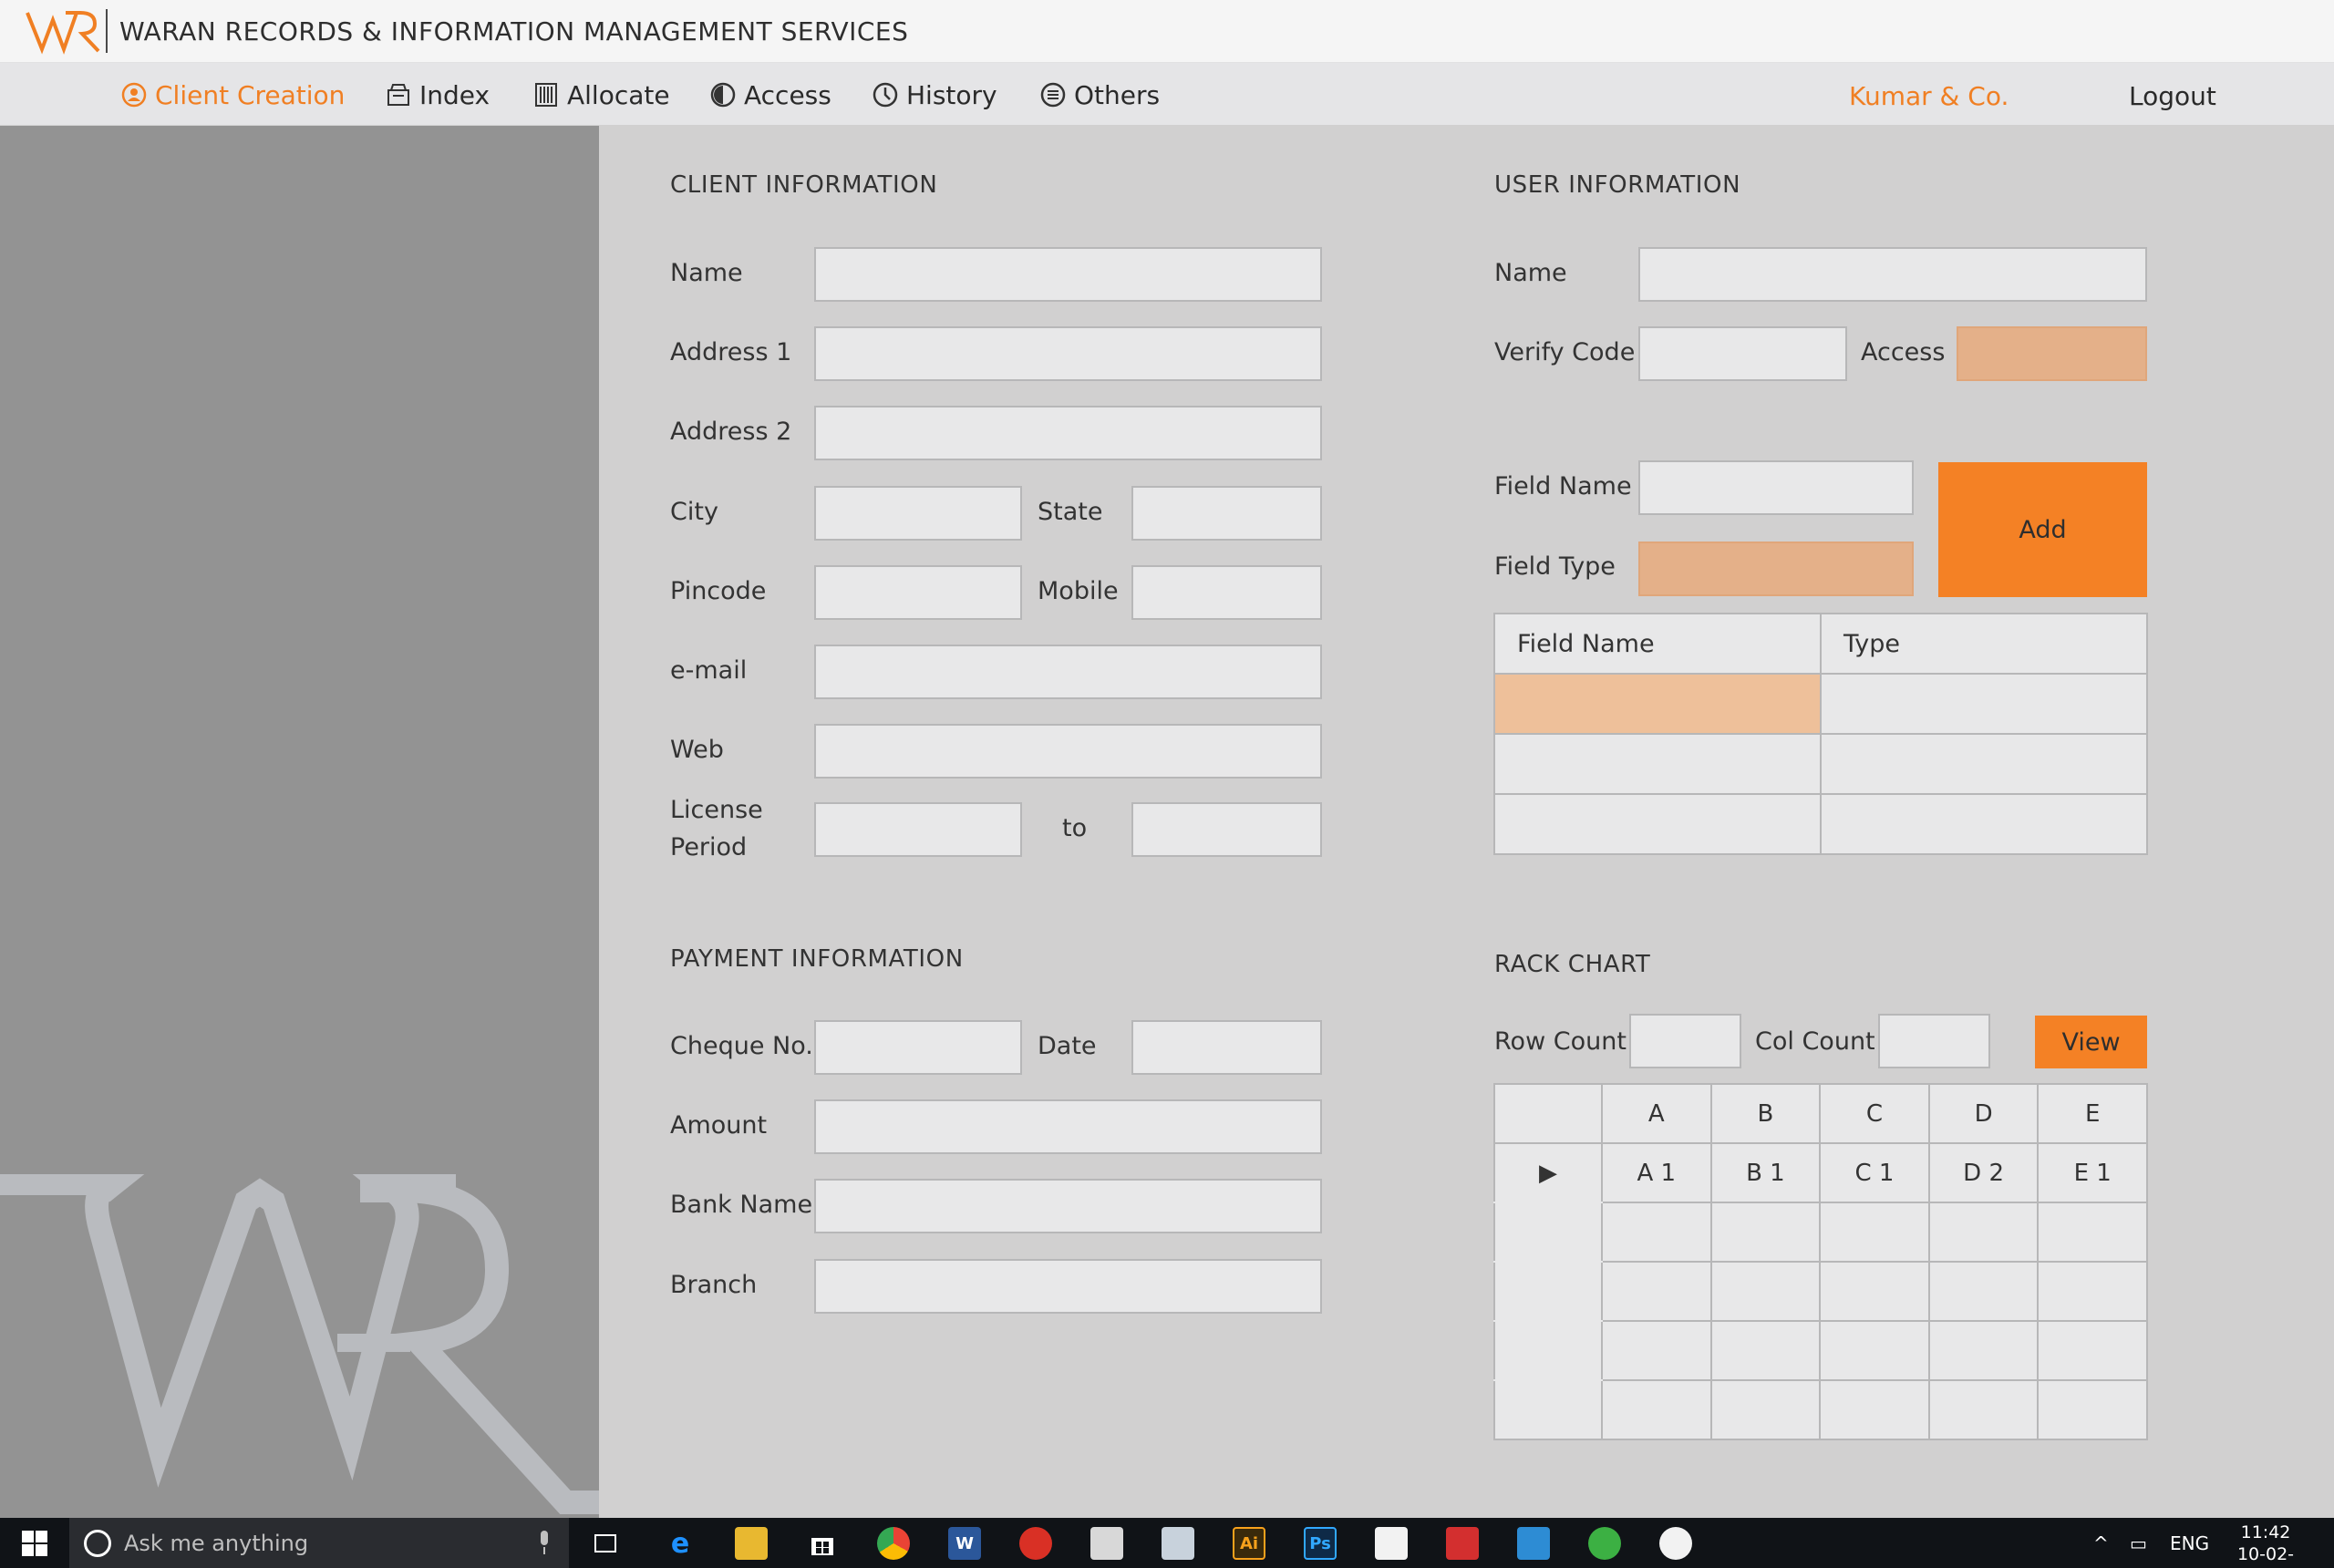  I want to click on pdf-reader-icon, so click(1391, 1543).